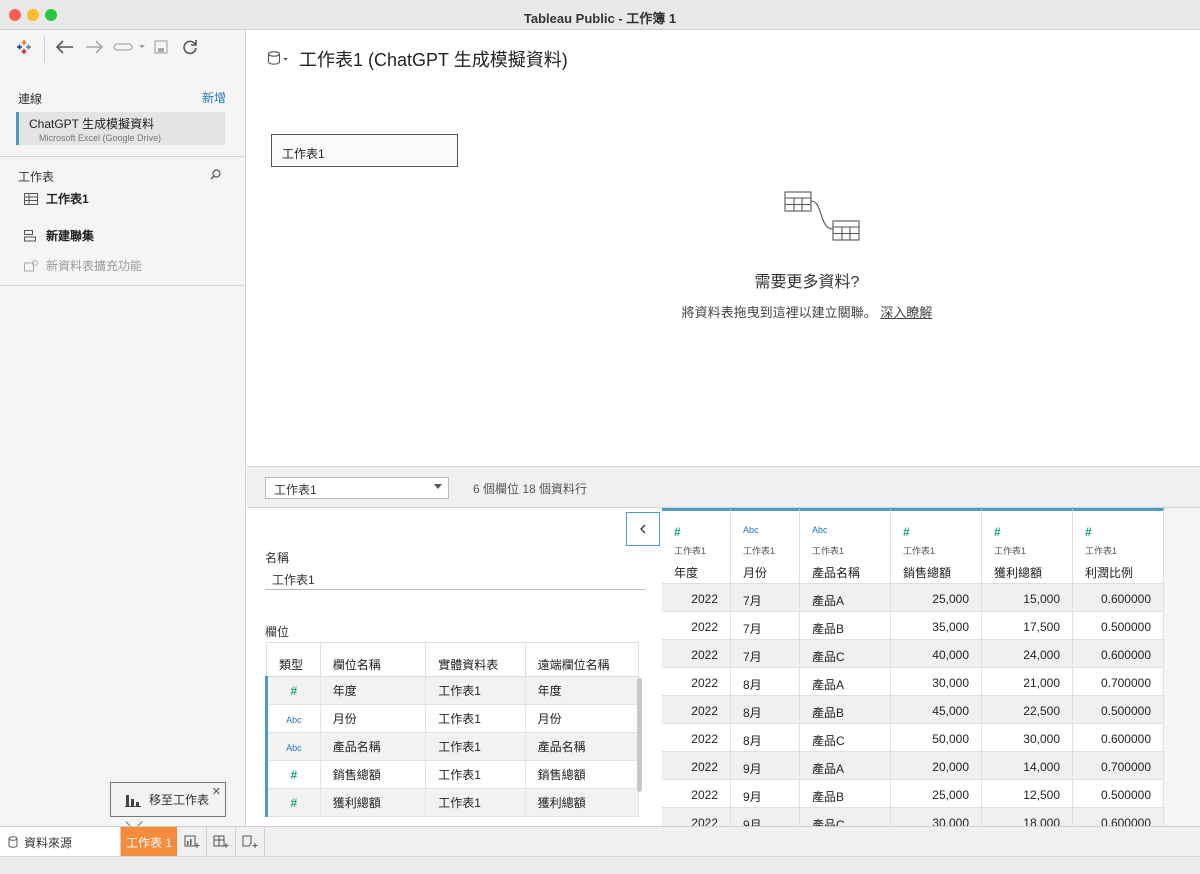 The width and height of the screenshot is (1200, 874). What do you see at coordinates (295, 490) in the screenshot?
I see `table-select-value: 工作表1` at bounding box center [295, 490].